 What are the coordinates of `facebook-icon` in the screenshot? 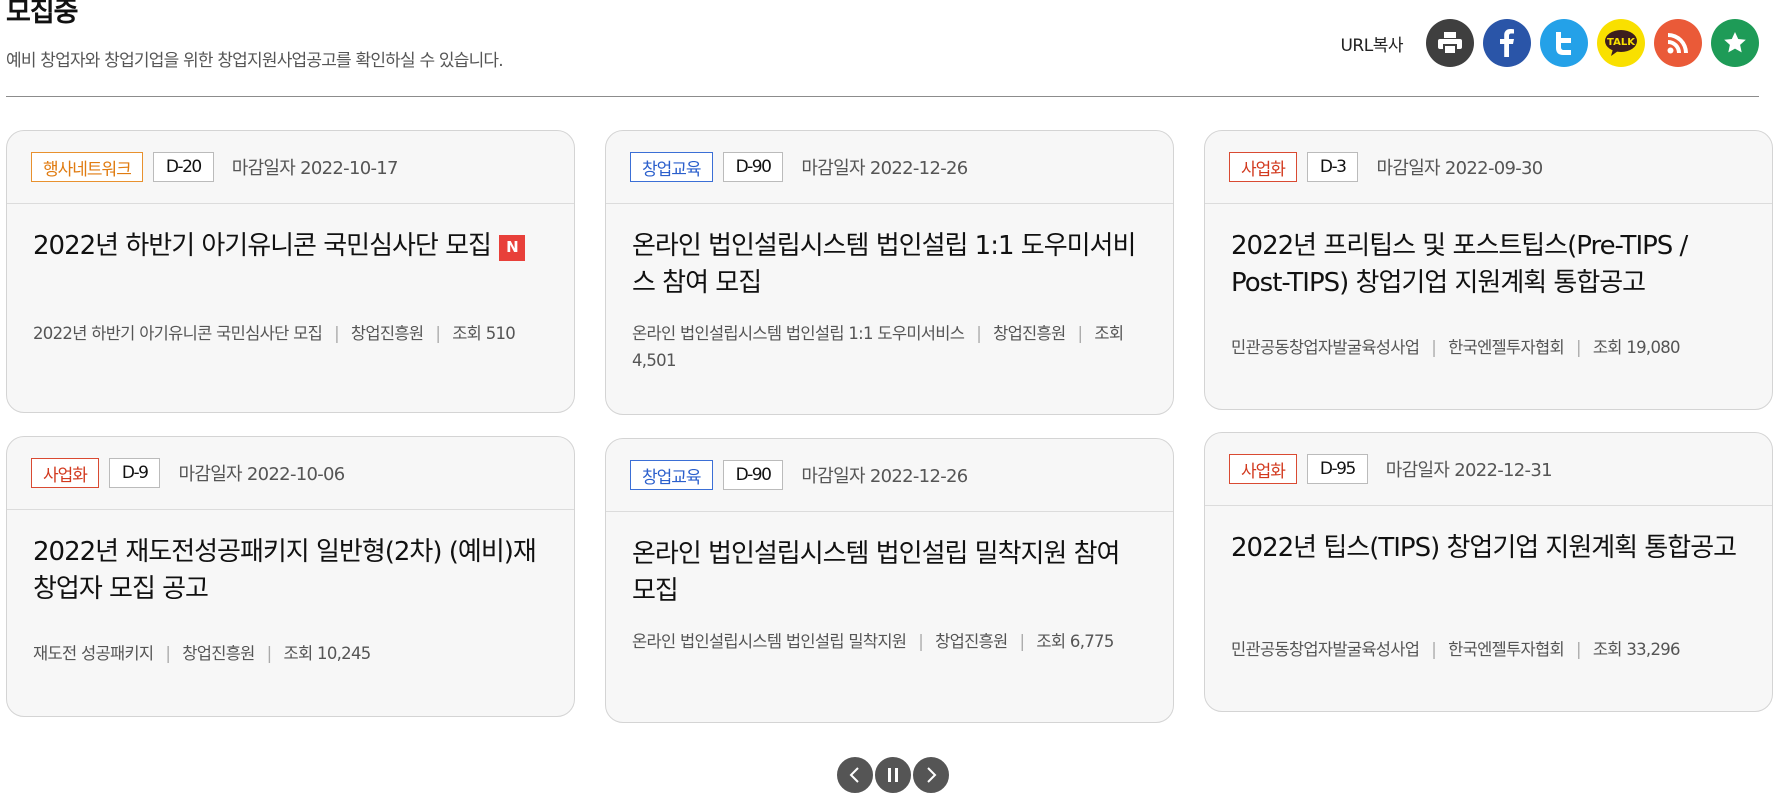 It's located at (1507, 43).